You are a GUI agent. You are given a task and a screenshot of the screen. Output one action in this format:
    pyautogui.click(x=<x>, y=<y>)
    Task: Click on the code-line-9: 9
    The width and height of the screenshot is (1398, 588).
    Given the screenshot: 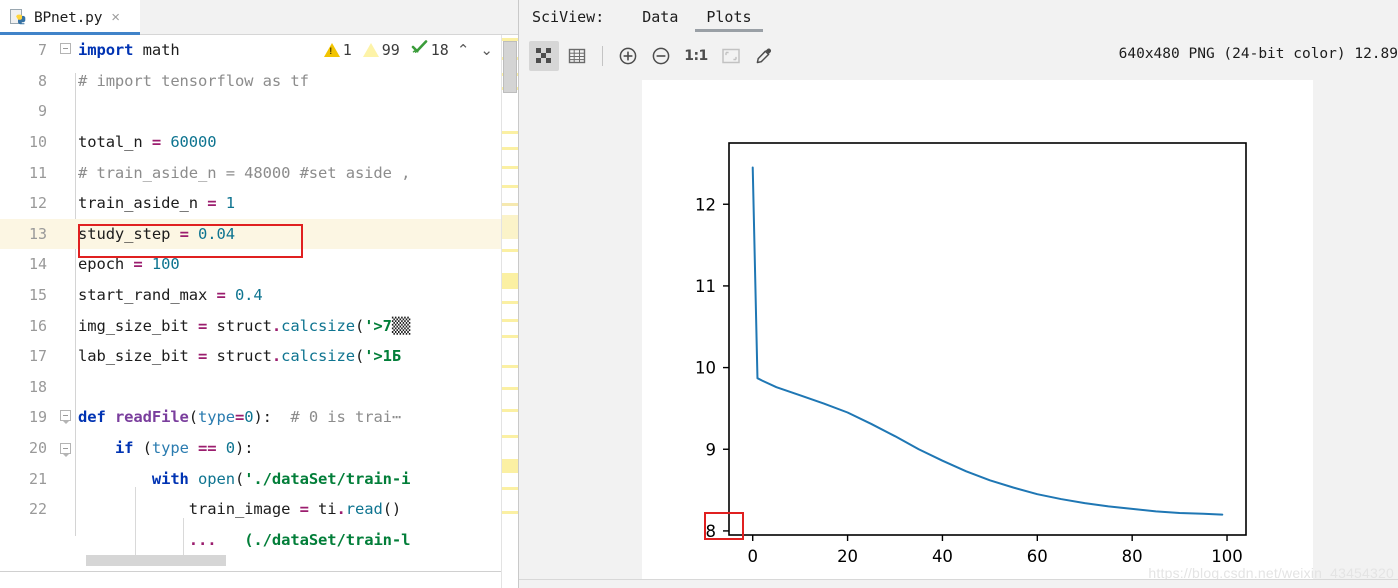 What is the action you would take?
    pyautogui.click(x=259, y=111)
    